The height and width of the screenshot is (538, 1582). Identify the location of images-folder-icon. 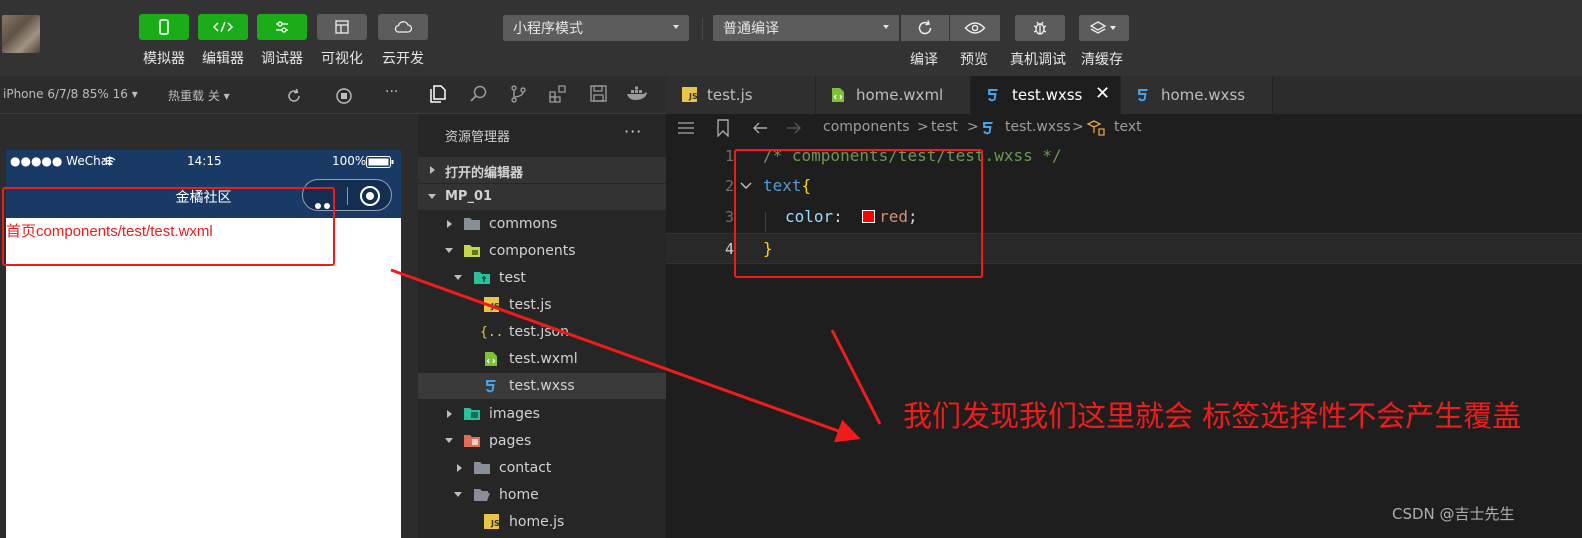
(472, 414).